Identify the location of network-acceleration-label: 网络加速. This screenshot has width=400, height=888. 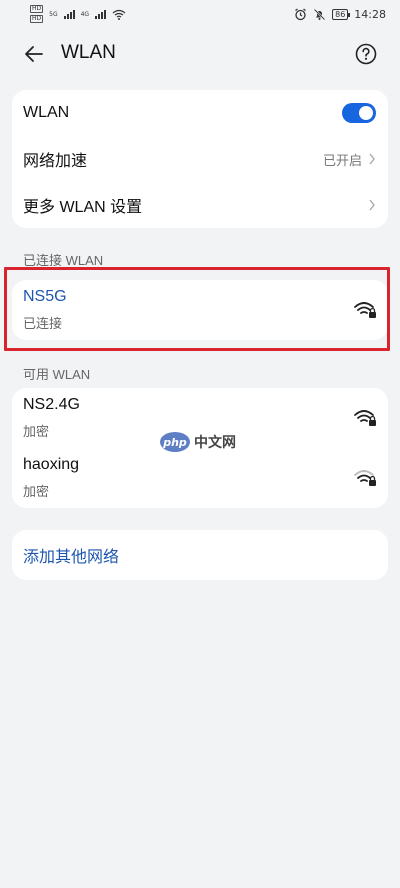
(55, 161).